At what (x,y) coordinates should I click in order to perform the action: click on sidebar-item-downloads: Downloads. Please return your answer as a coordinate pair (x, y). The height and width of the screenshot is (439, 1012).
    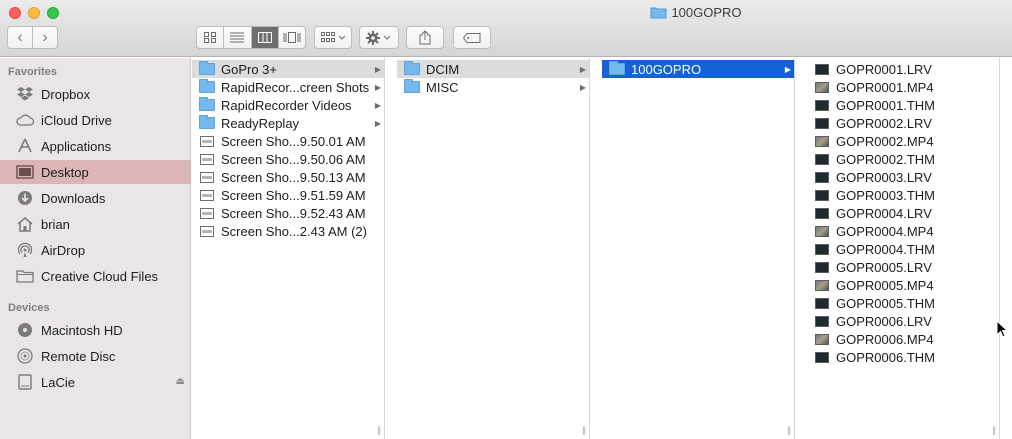
    Looking at the image, I should click on (95, 198).